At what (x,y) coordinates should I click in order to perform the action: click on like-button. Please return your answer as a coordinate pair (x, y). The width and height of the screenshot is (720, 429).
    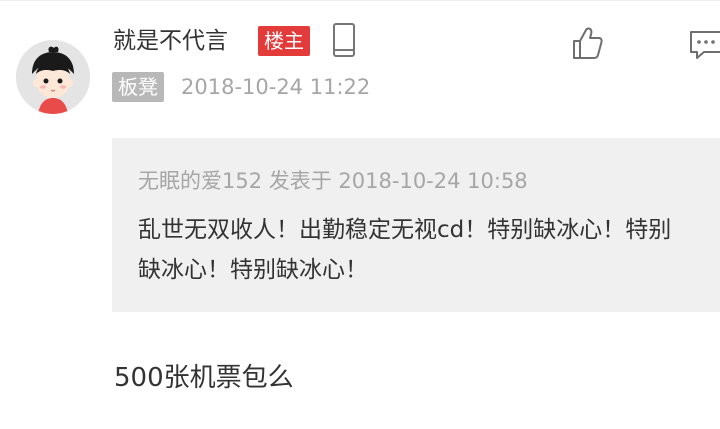
    Looking at the image, I should click on (587, 43).